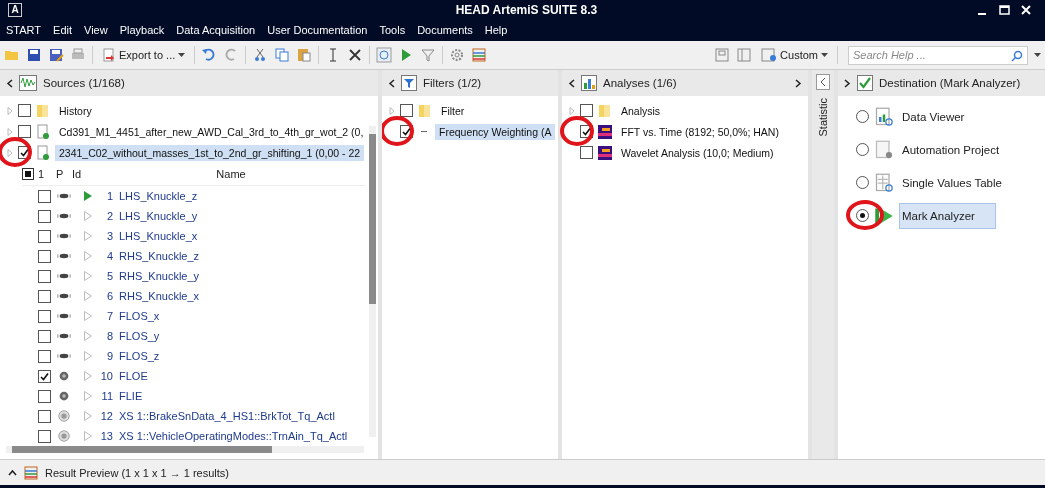 The image size is (1045, 488). Describe the element at coordinates (158, 196) in the screenshot. I see `channel-name: LHS_Knuckle_z` at that location.